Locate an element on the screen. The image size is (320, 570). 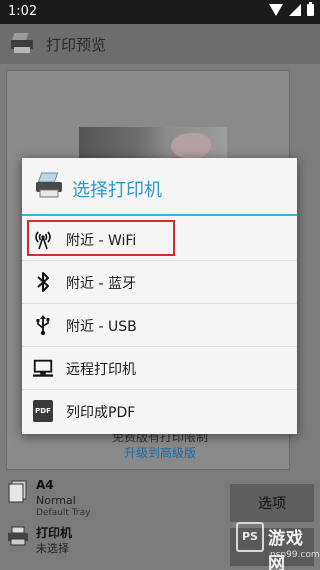
battery-icon is located at coordinates (310, 9).